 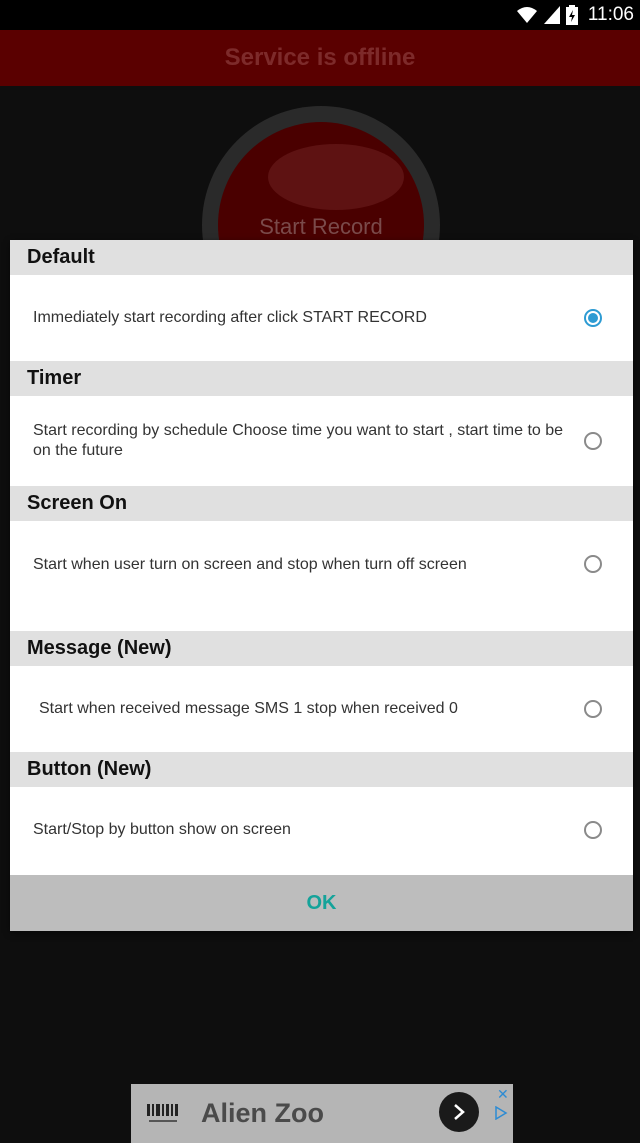 What do you see at coordinates (593, 830) in the screenshot?
I see `radio-button` at bounding box center [593, 830].